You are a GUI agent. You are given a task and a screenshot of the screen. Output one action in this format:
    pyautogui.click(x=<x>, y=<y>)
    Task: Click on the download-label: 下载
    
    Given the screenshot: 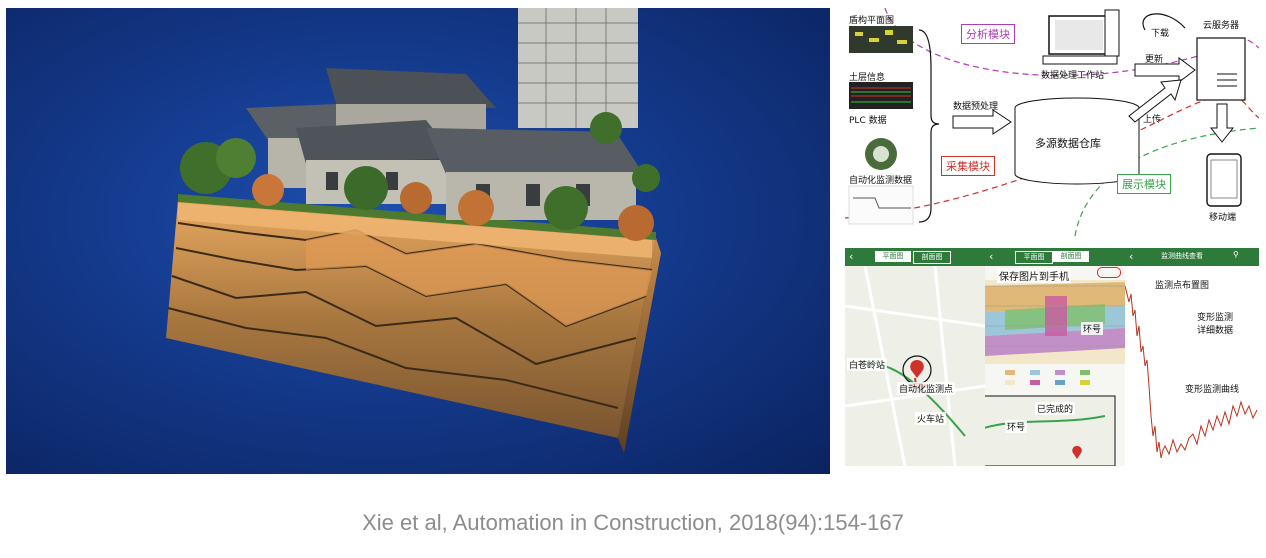 What is the action you would take?
    pyautogui.click(x=1160, y=34)
    